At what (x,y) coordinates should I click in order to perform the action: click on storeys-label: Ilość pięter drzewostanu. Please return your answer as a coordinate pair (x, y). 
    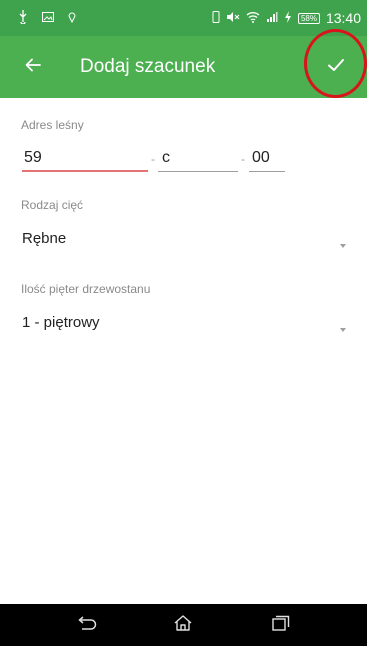
    Looking at the image, I should click on (86, 289).